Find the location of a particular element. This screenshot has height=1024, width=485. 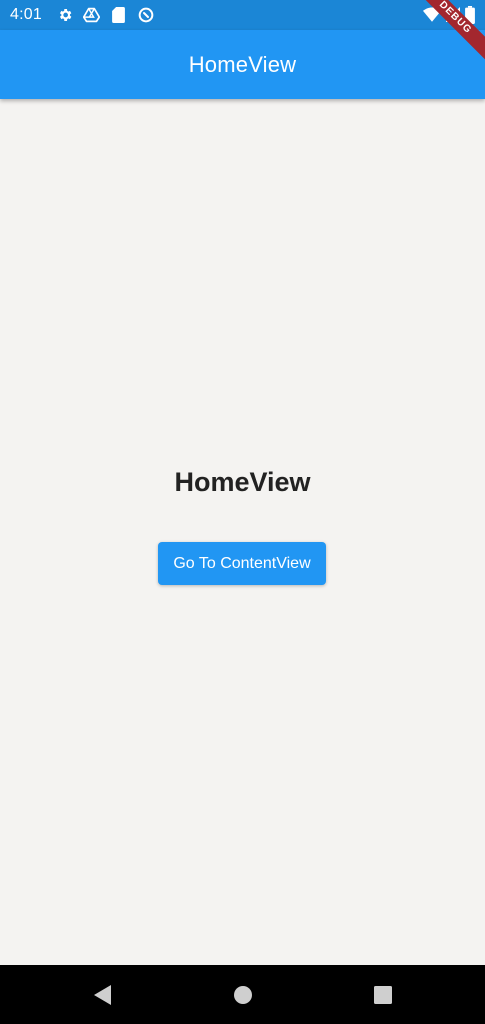

app-bar: HomeView is located at coordinates (242, 64).